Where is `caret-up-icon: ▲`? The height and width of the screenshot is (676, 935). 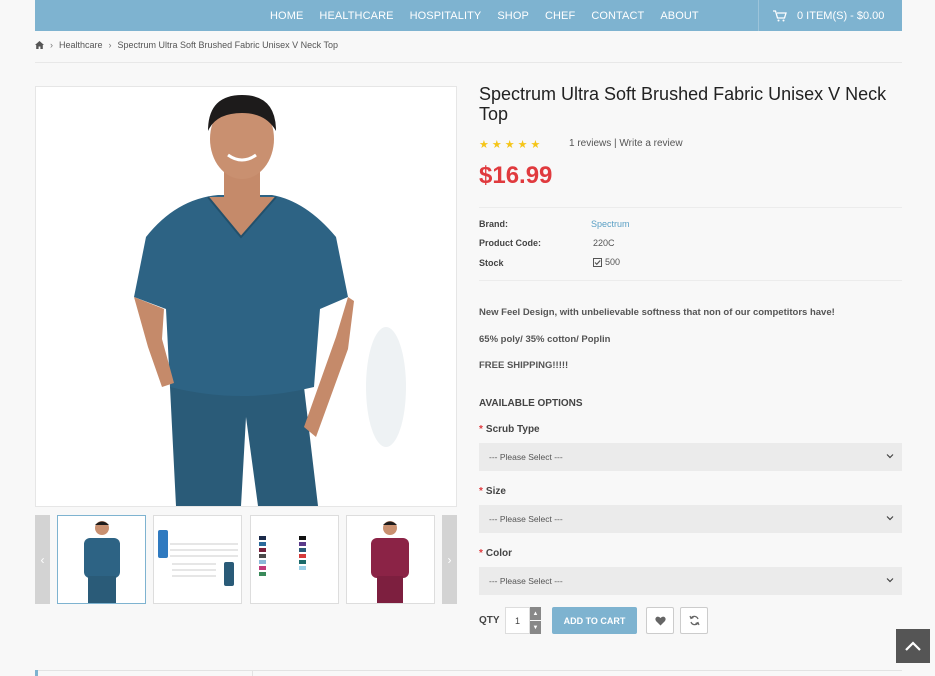
caret-up-icon: ▲ is located at coordinates (535, 613).